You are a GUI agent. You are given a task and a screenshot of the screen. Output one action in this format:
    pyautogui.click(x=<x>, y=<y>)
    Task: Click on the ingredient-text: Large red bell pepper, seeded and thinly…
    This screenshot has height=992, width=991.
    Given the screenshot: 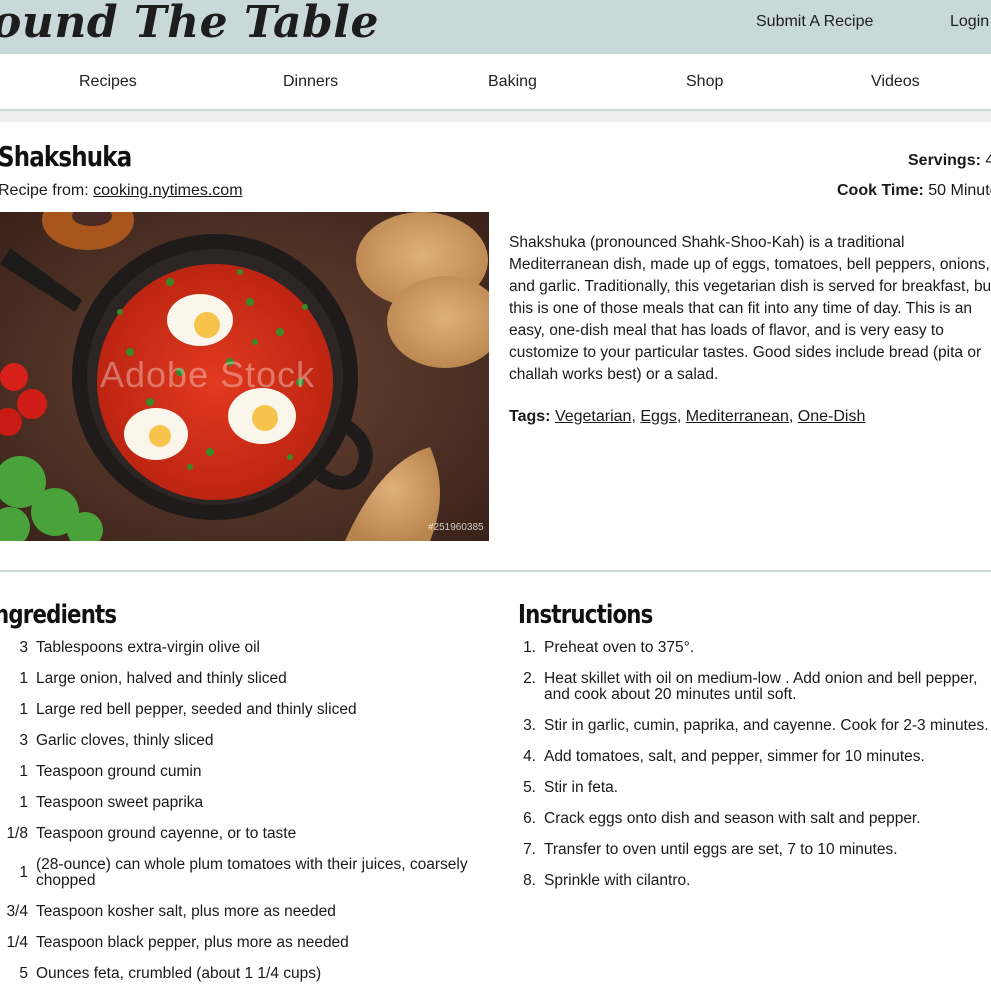 What is the action you would take?
    pyautogui.click(x=196, y=709)
    